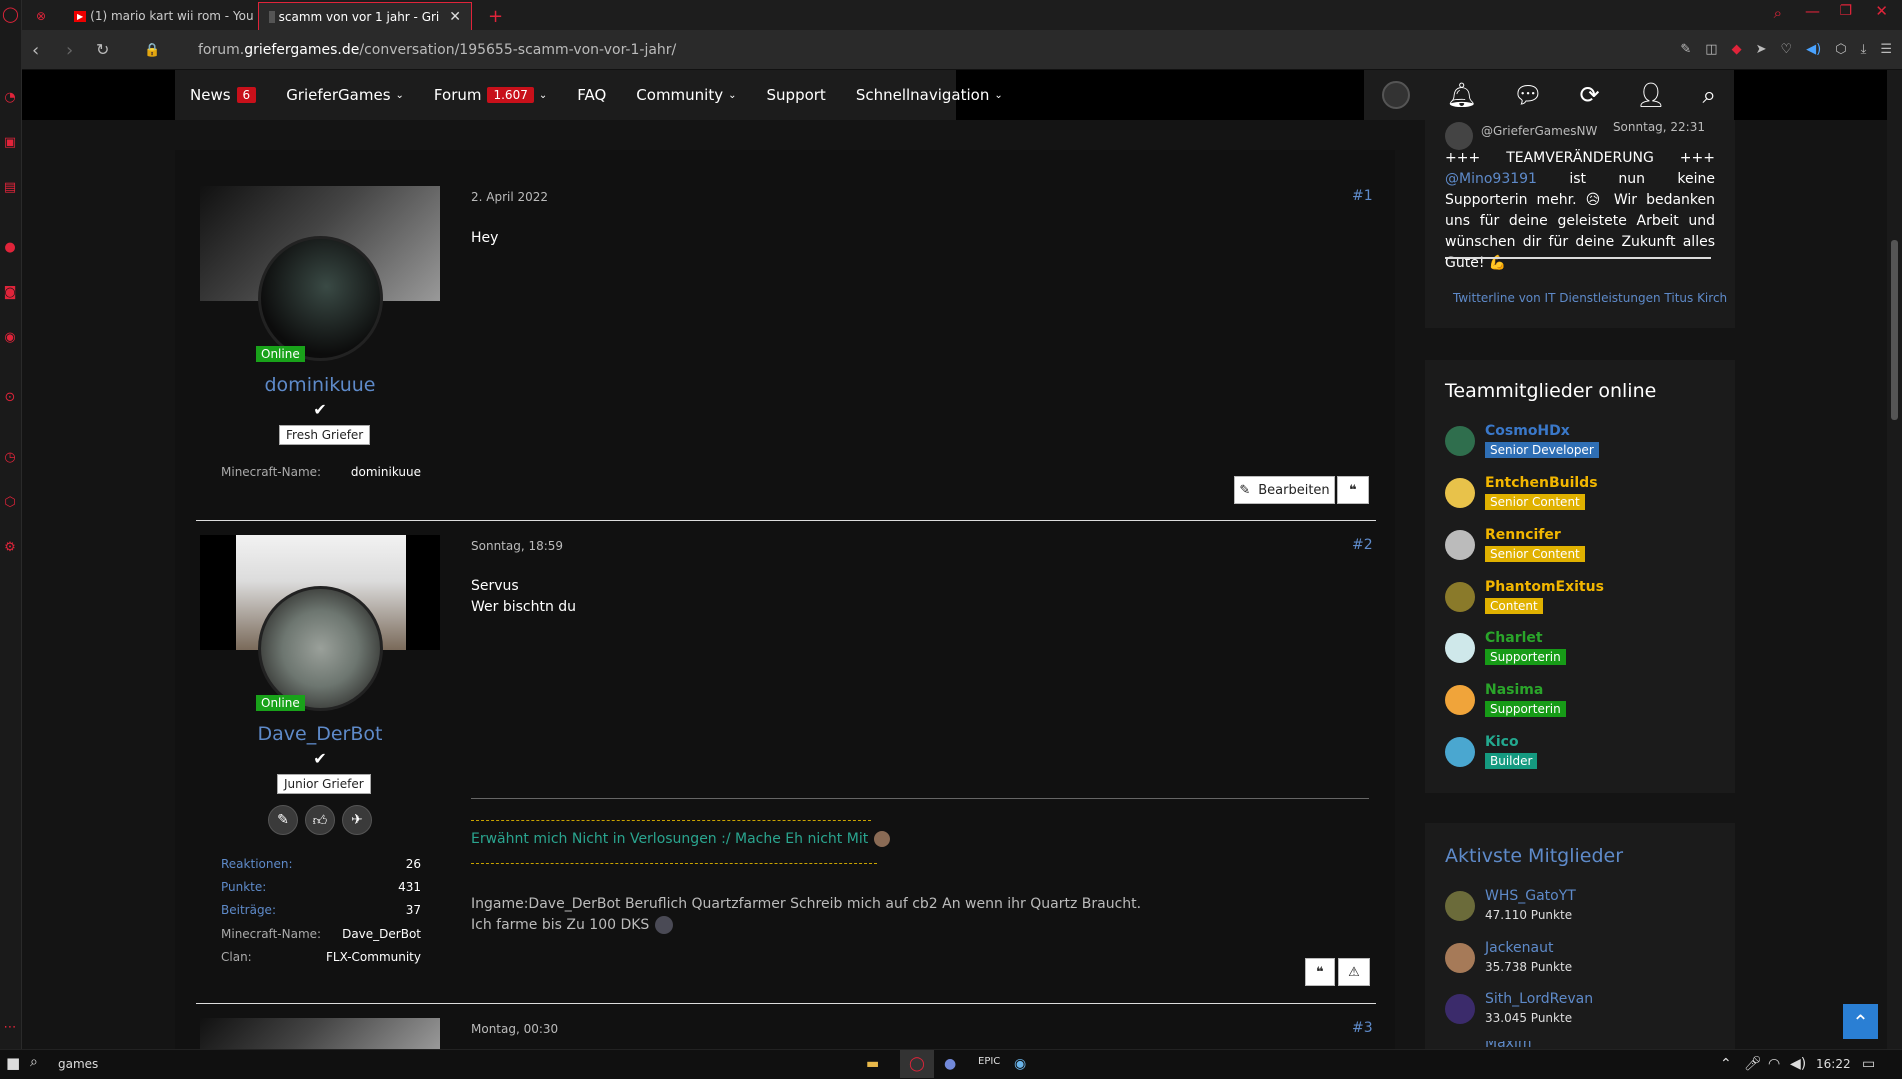  I want to click on tab-youtube: ▶ (1) mario kart wii rom - You ✕, so click(160, 16).